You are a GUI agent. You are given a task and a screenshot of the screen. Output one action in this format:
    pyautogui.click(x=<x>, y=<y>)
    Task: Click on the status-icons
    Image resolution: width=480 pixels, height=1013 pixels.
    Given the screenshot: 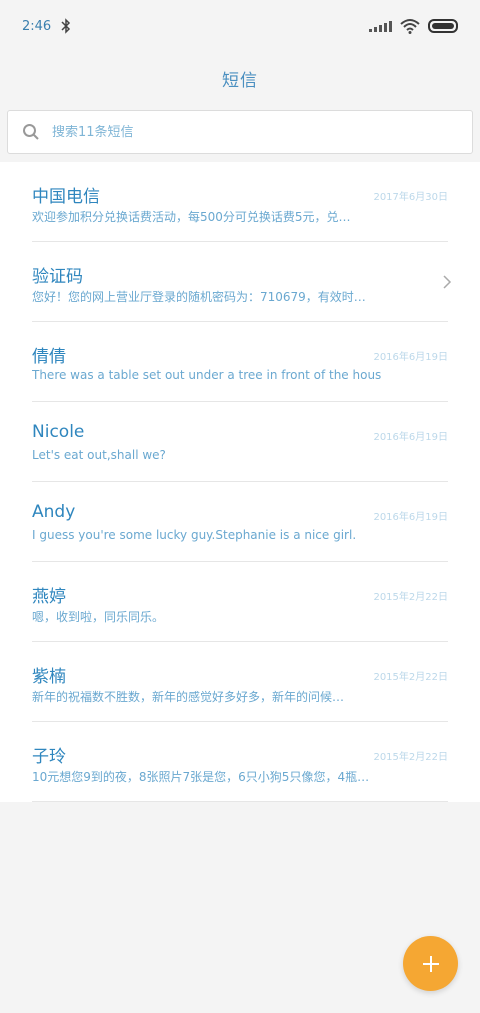 What is the action you would take?
    pyautogui.click(x=413, y=26)
    